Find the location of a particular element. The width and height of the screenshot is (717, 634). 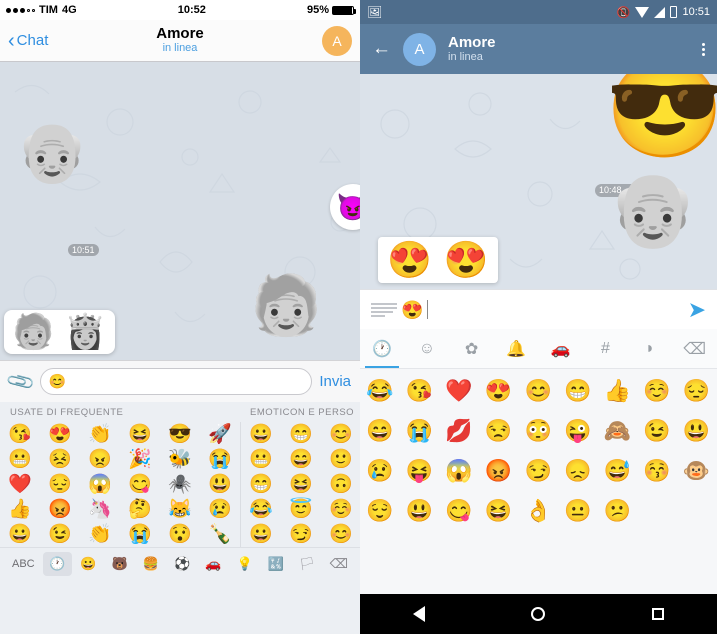

sticker-suggestion-1: 😍 is located at coordinates (409, 260).